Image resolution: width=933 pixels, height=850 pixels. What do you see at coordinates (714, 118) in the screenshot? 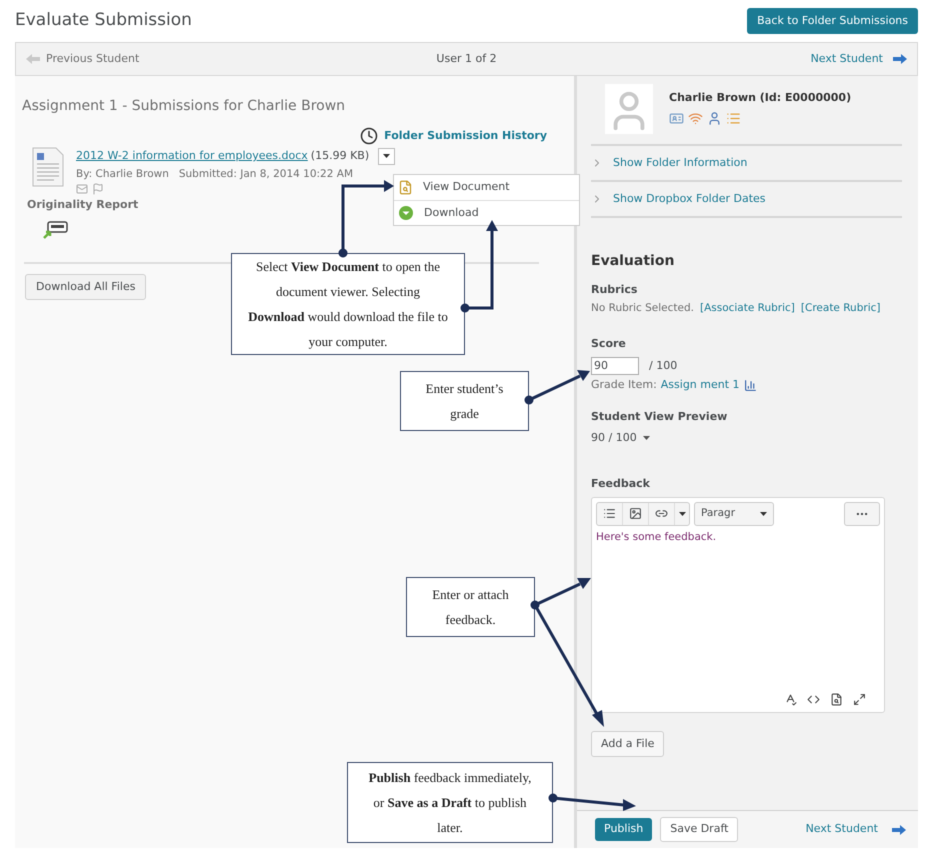
I see `user-icon` at bounding box center [714, 118].